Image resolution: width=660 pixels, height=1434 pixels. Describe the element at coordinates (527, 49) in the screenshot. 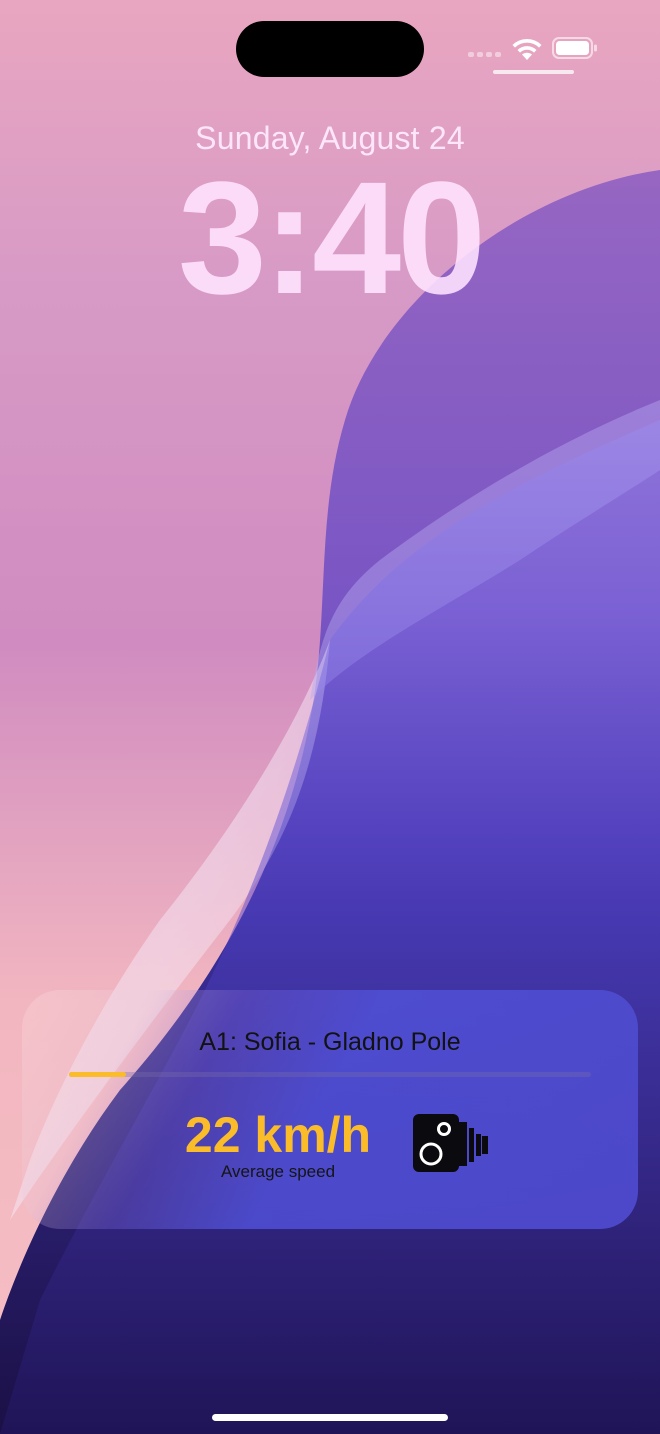

I see `wifi-icon` at that location.